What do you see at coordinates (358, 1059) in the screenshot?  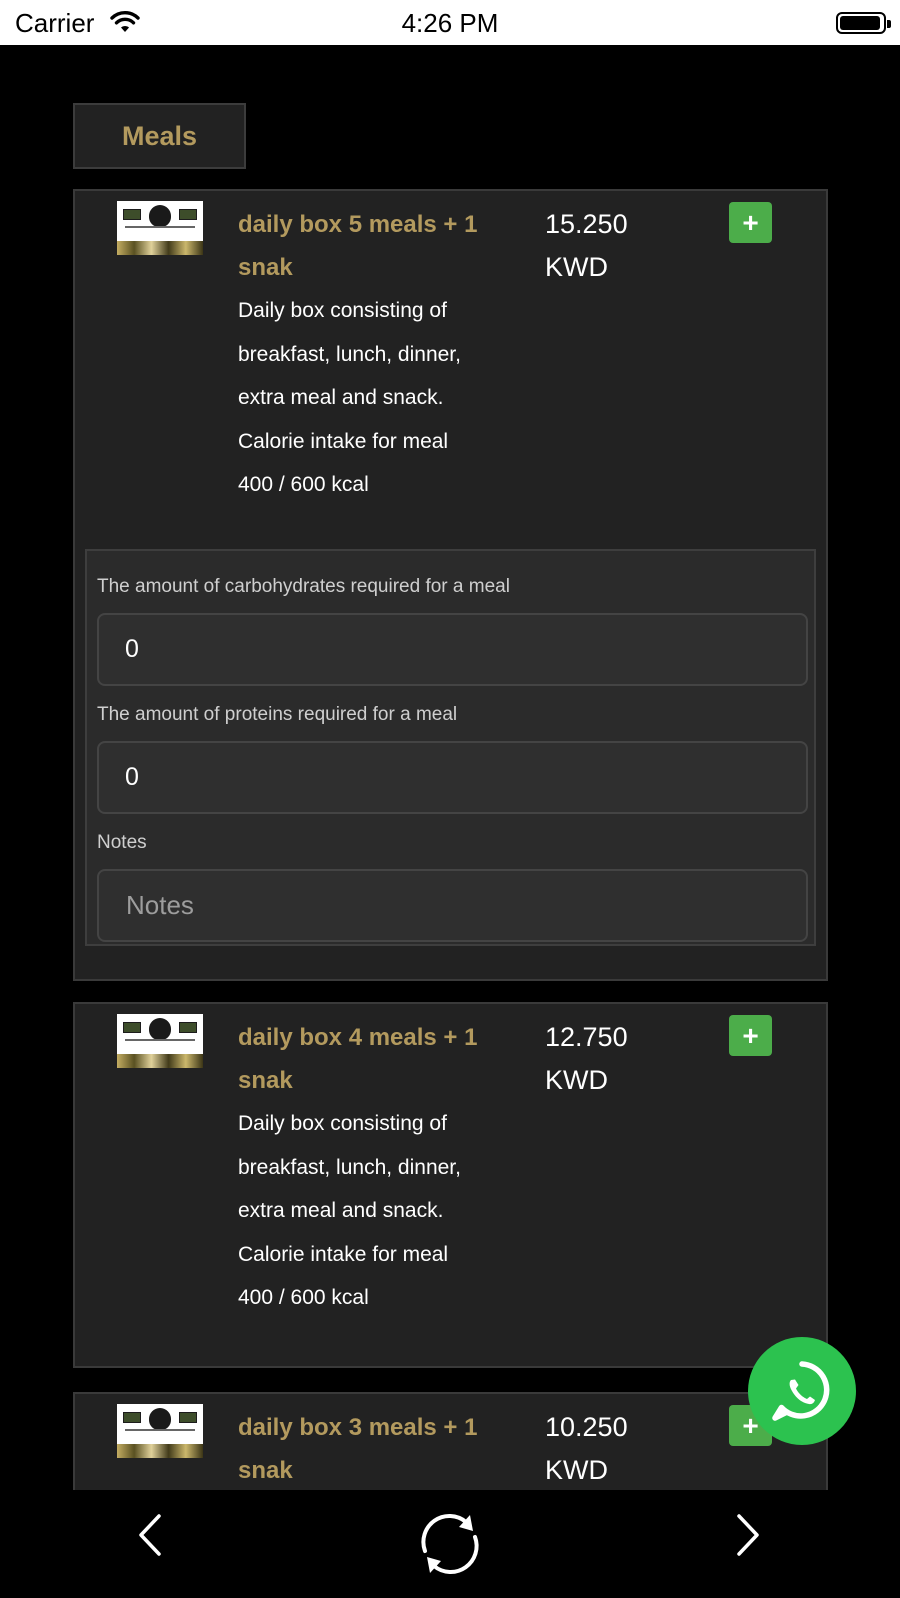 I see `meal-title: daily box 4 meals + 1 snak` at bounding box center [358, 1059].